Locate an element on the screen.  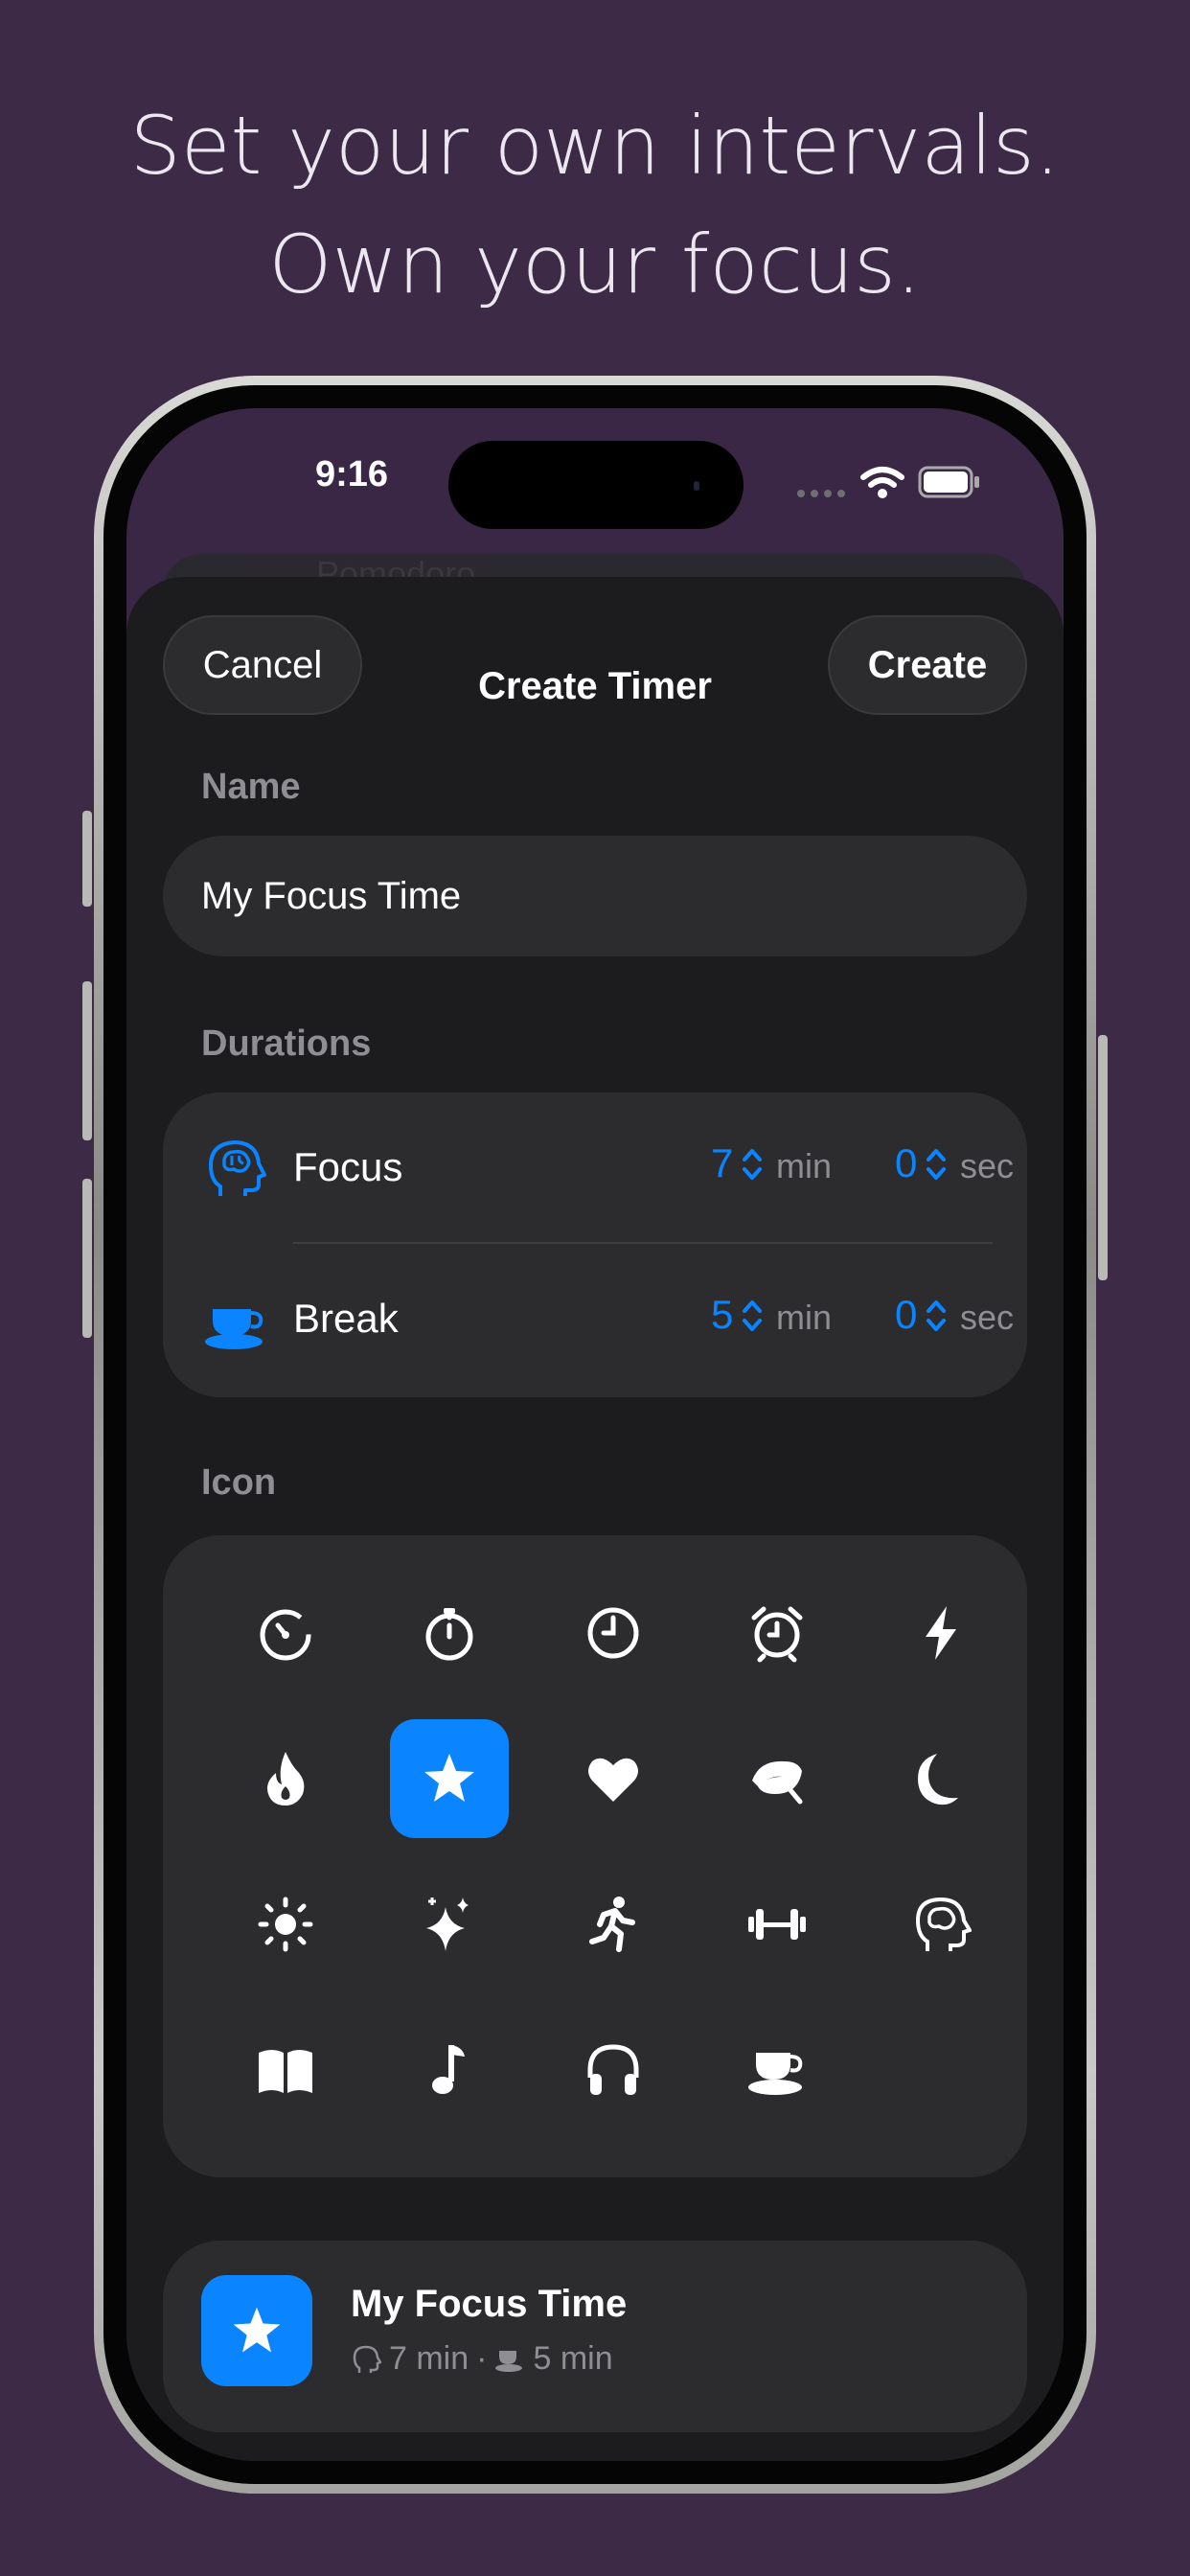
bolt-icon is located at coordinates (941, 1633).